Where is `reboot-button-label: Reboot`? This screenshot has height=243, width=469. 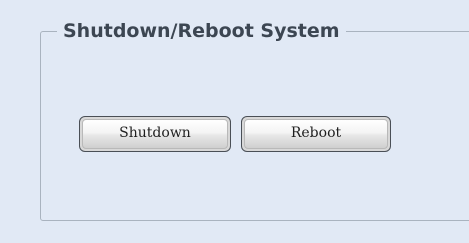 reboot-button-label: Reboot is located at coordinates (316, 133).